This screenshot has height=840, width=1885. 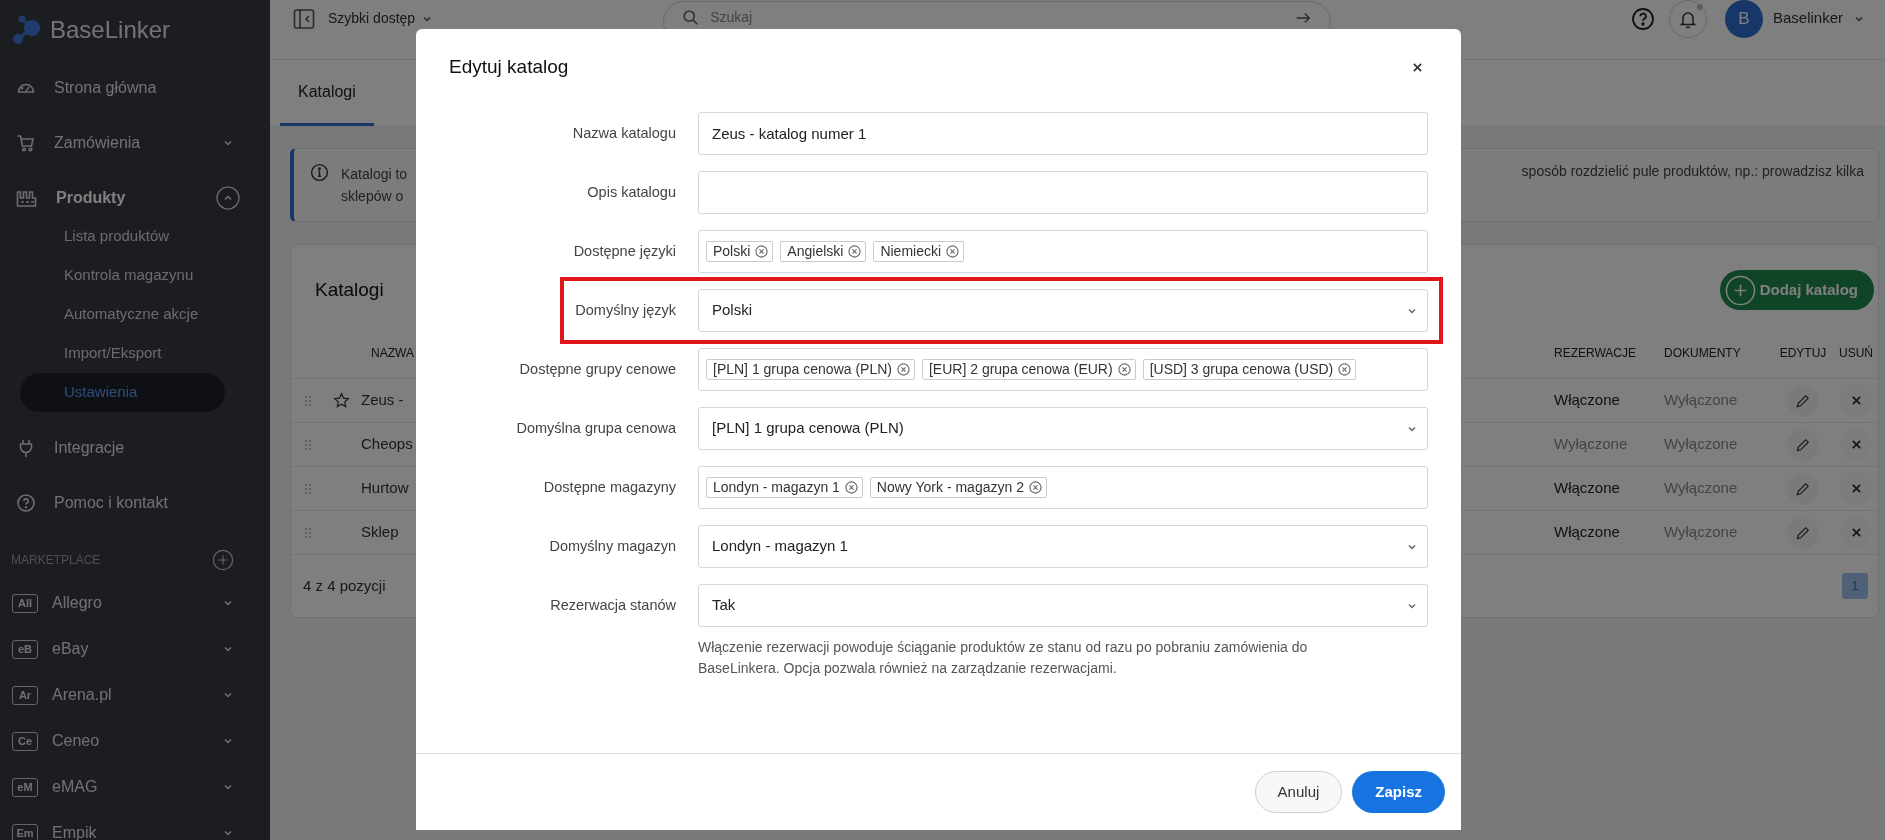 I want to click on quick-access-dropdown: Szybki dostęp, so click(x=381, y=18).